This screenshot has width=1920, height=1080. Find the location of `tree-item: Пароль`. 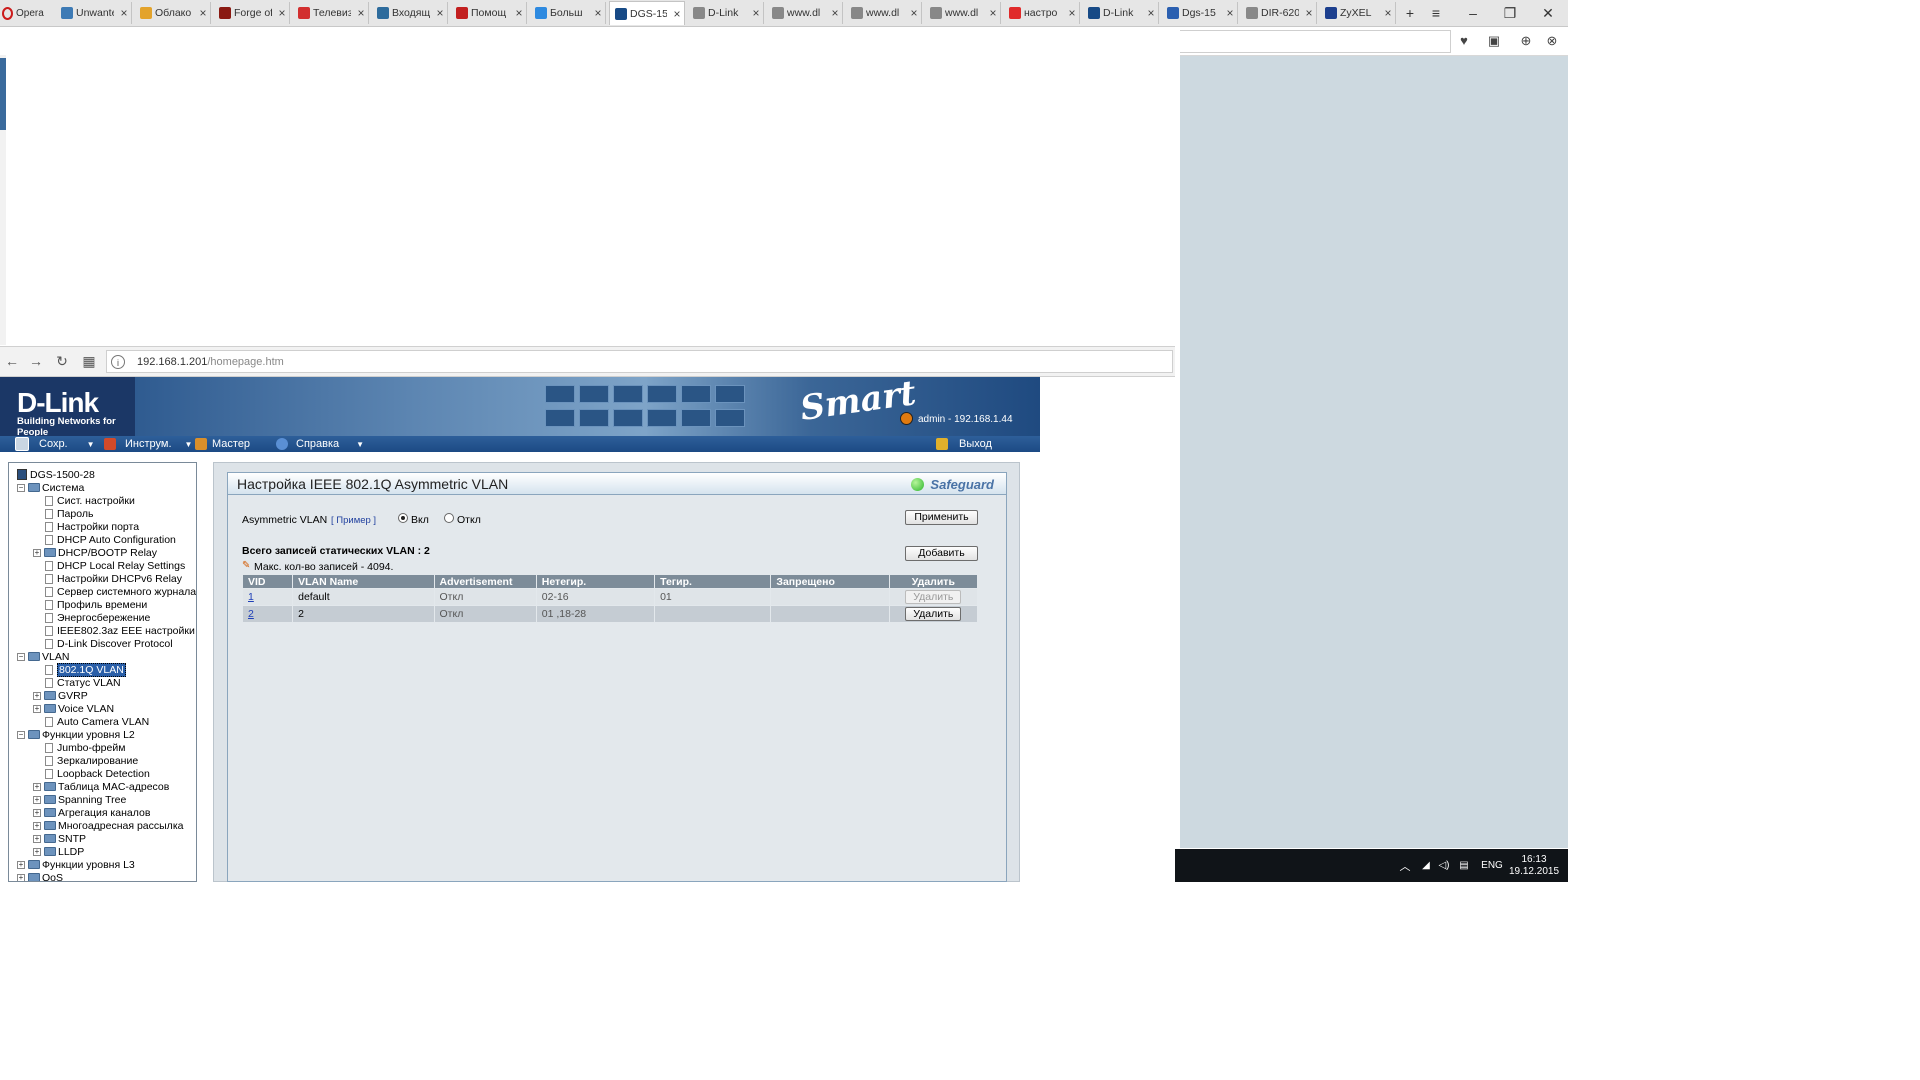

tree-item: Пароль is located at coordinates (69, 513).